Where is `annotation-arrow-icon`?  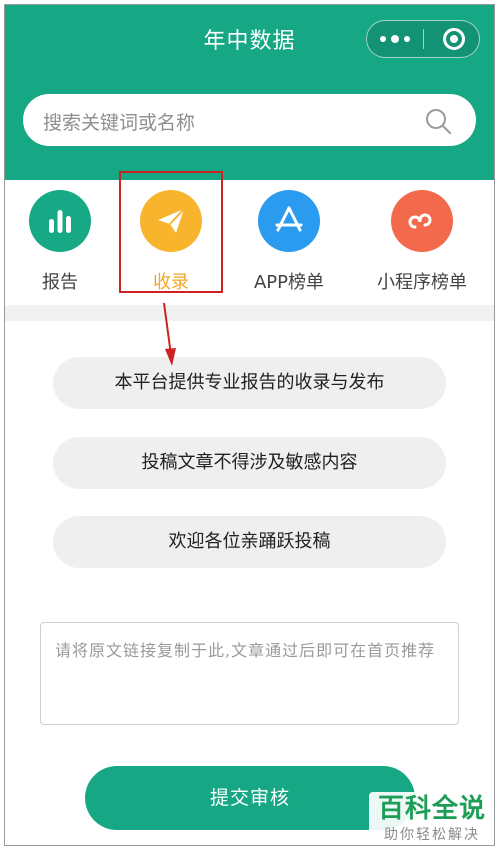
annotation-arrow-icon is located at coordinates (169, 334).